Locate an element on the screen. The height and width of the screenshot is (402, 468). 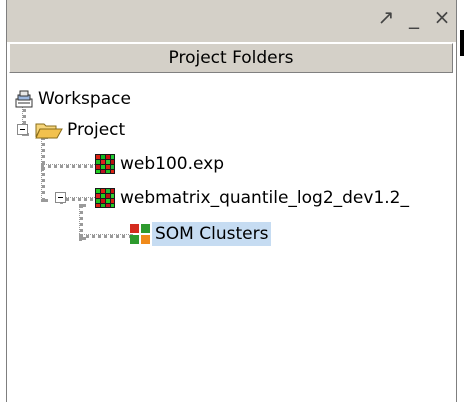
adjacent-panel-marker is located at coordinates (462, 43).